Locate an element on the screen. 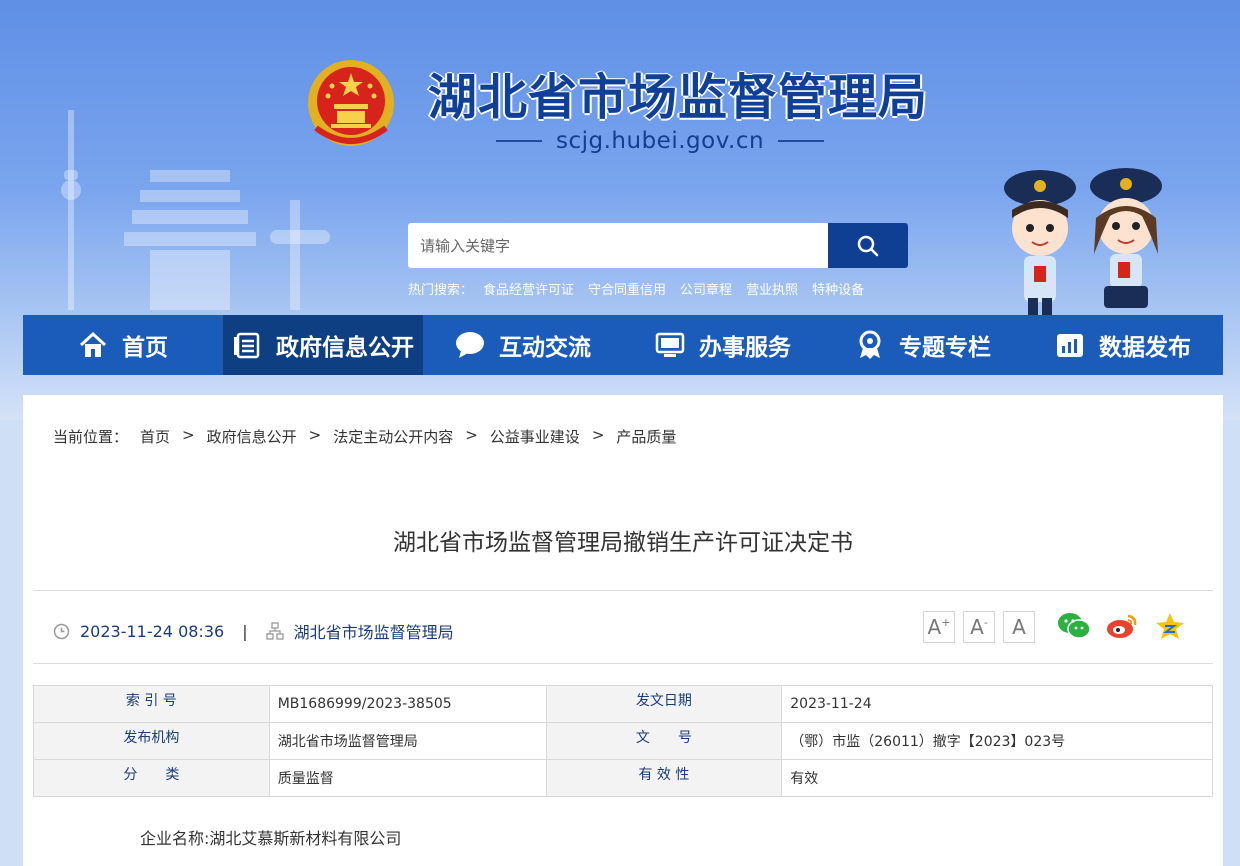  qzone-icon is located at coordinates (1170, 626).